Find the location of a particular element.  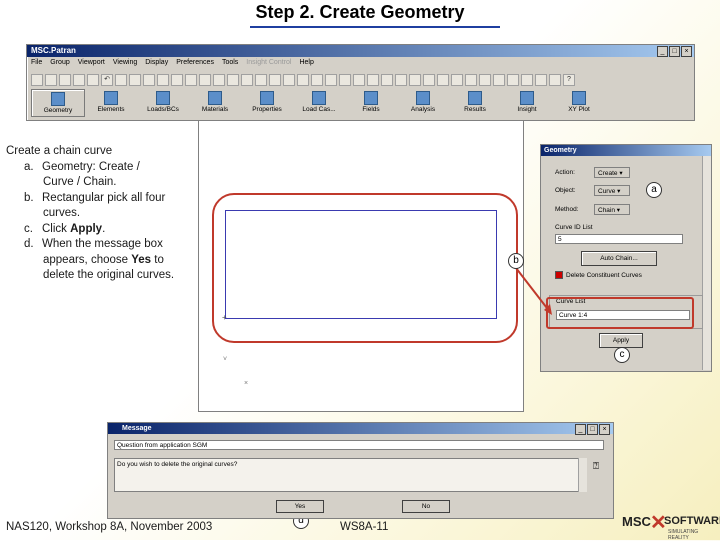

menu-tools: Tools is located at coordinates (230, 62).